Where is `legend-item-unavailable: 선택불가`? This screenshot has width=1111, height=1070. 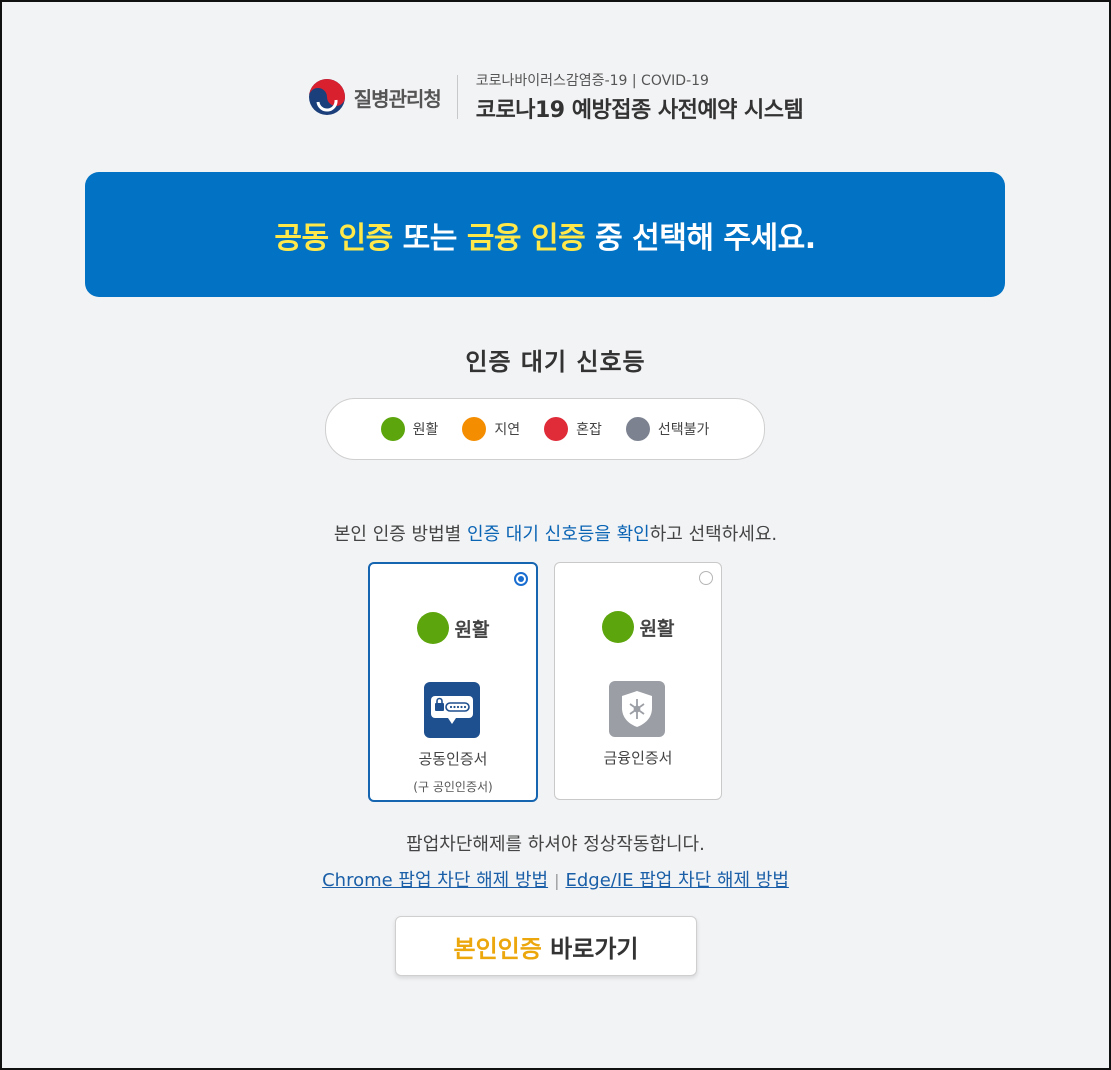 legend-item-unavailable: 선택불가 is located at coordinates (667, 429).